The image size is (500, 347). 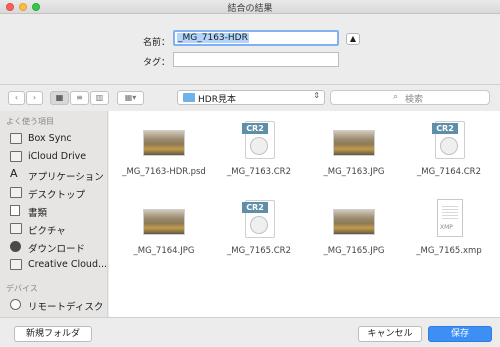 I want to click on file-name: _MG_7165.xmp, so click(x=449, y=251).